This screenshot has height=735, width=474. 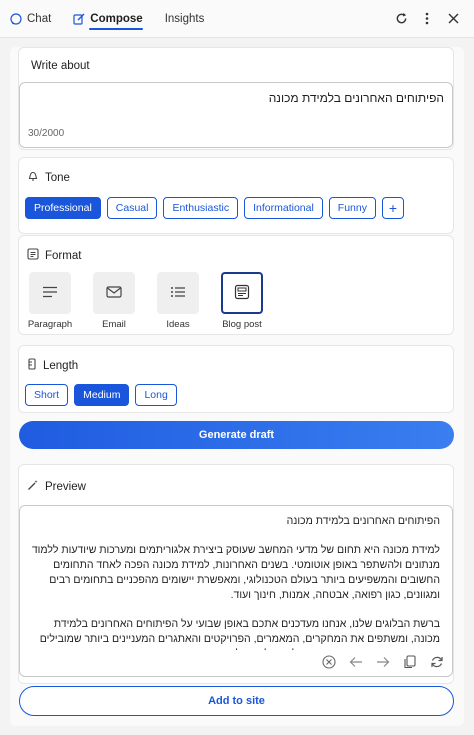 I want to click on tab-compose: Compose, so click(x=108, y=19).